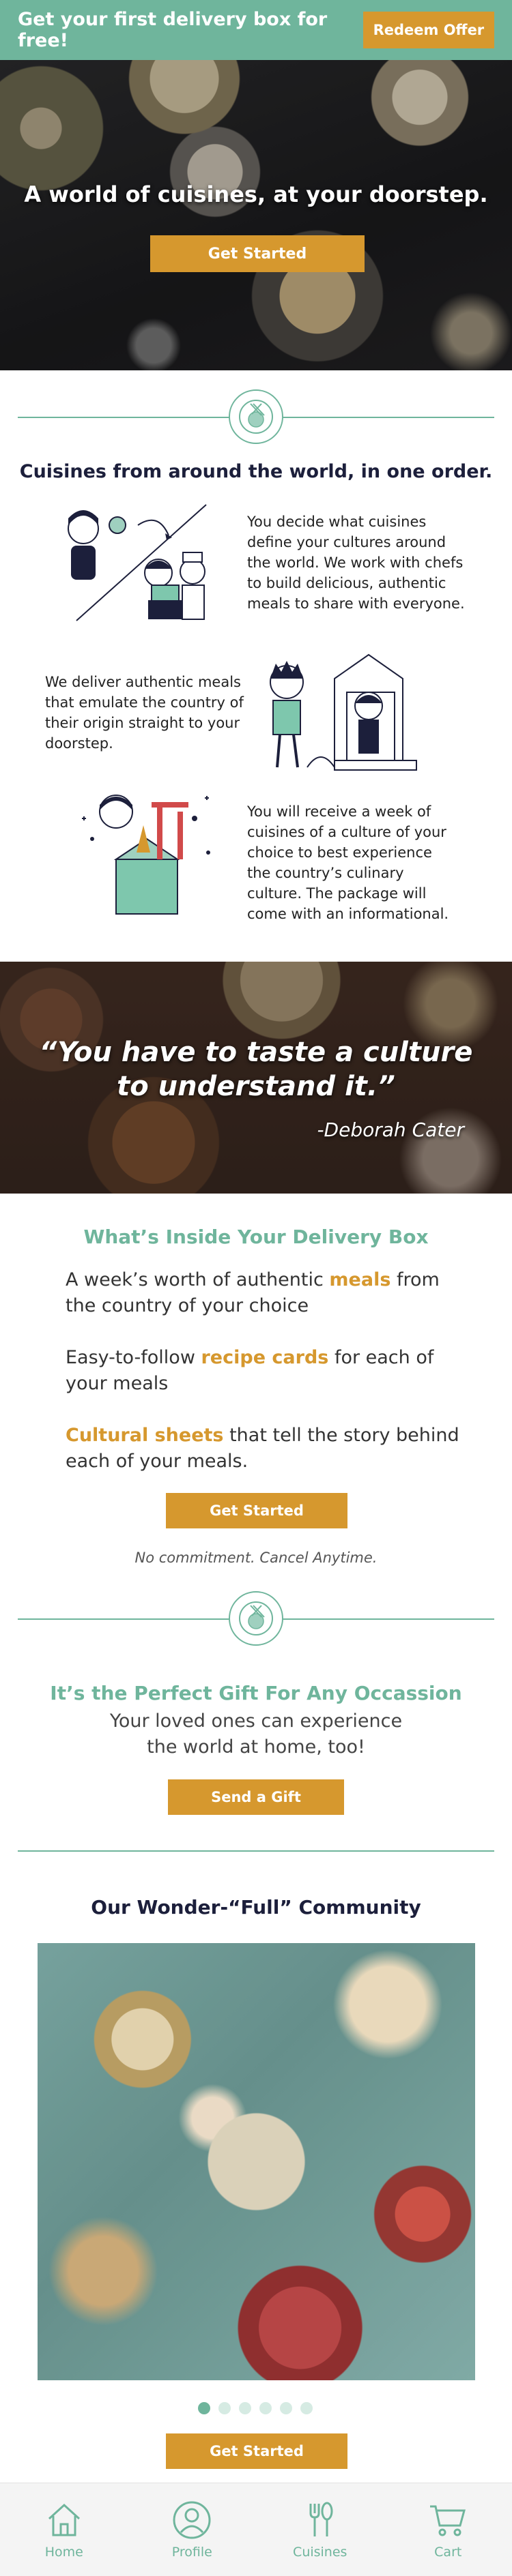 Image resolution: width=512 pixels, height=2576 pixels. What do you see at coordinates (390, 1130) in the screenshot?
I see `quote-author: -Deborah Cater` at bounding box center [390, 1130].